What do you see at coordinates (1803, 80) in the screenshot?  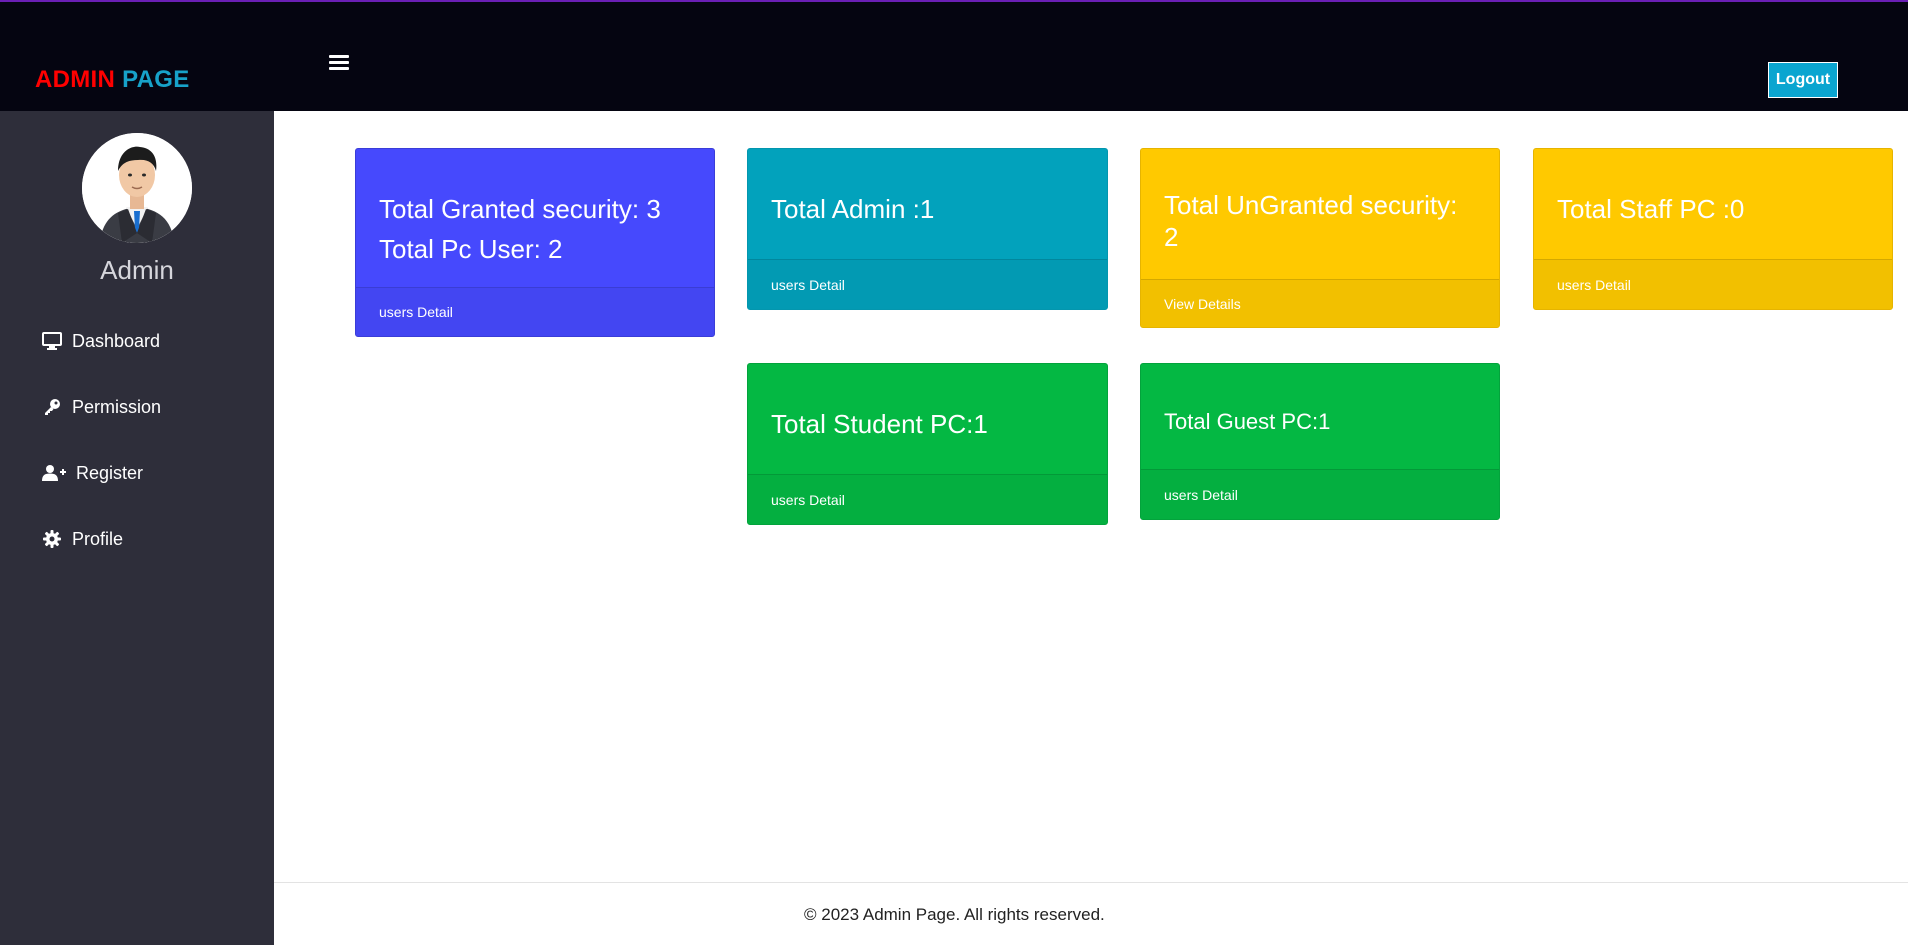 I see `logout-button: Logout` at bounding box center [1803, 80].